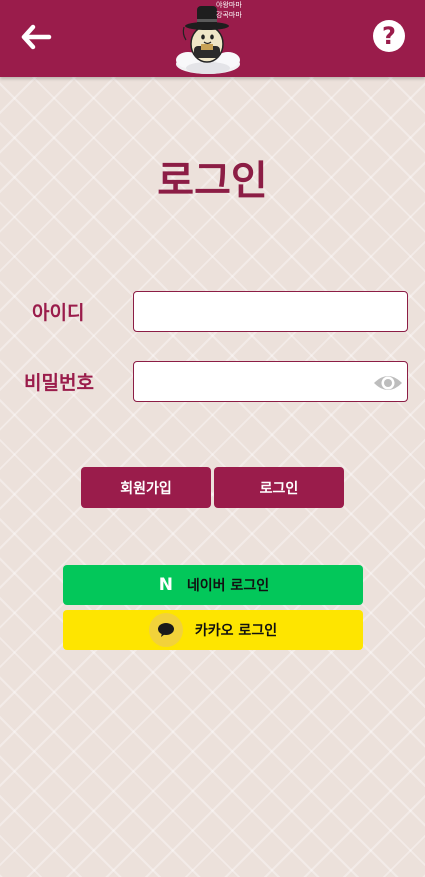 This screenshot has height=877, width=425. I want to click on signup-button-label: 회원가입, so click(146, 488).